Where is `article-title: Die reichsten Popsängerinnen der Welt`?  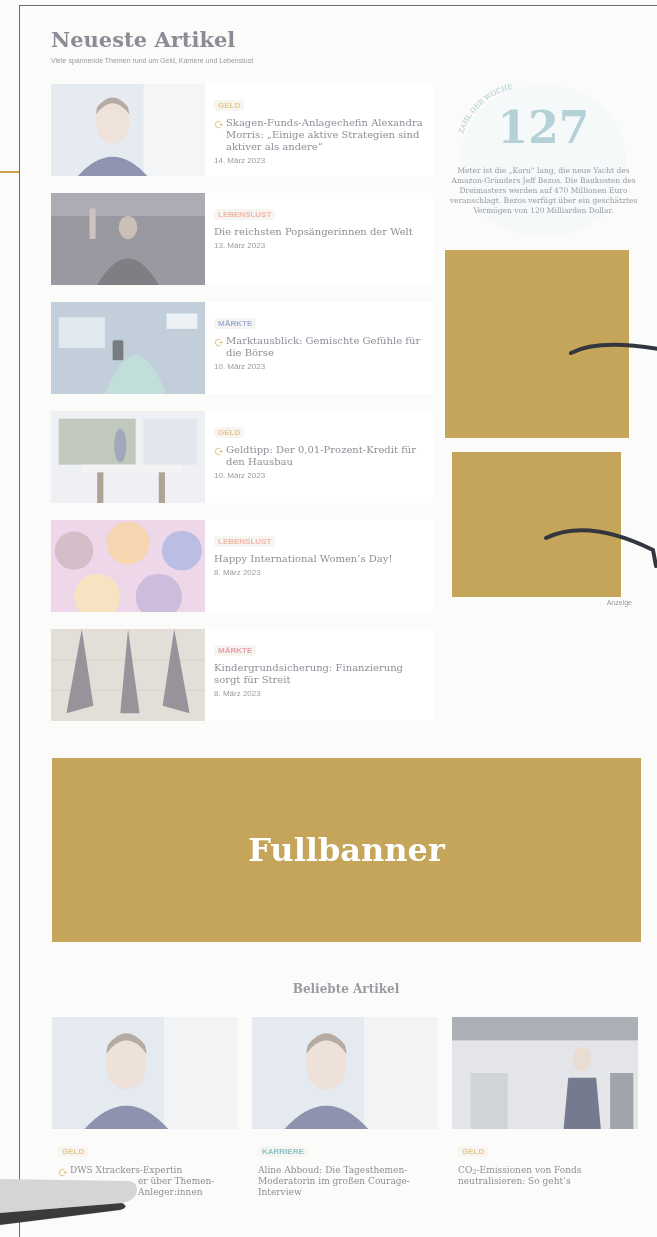 article-title: Die reichsten Popsängerinnen der Welt is located at coordinates (313, 231).